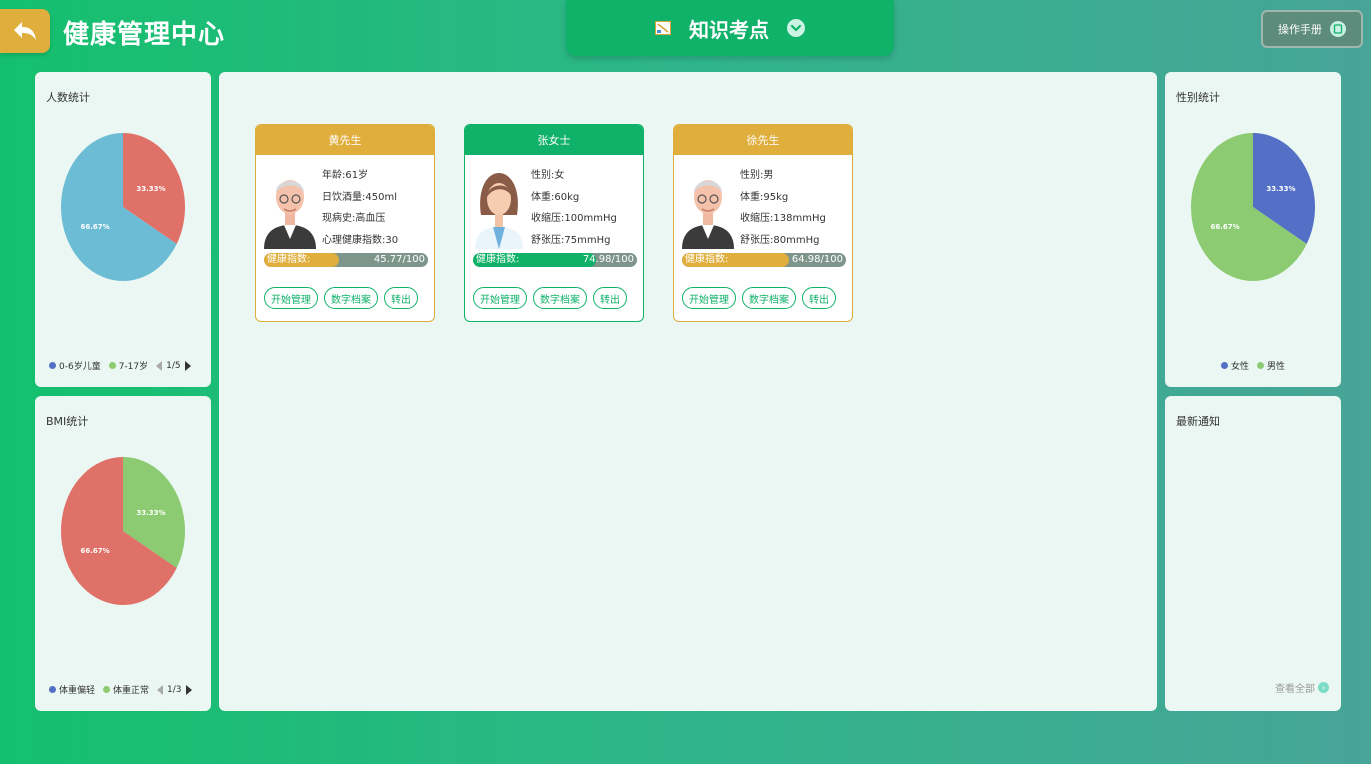 This screenshot has width=1371, height=764. I want to click on legend-label: 女性, so click(1240, 367).